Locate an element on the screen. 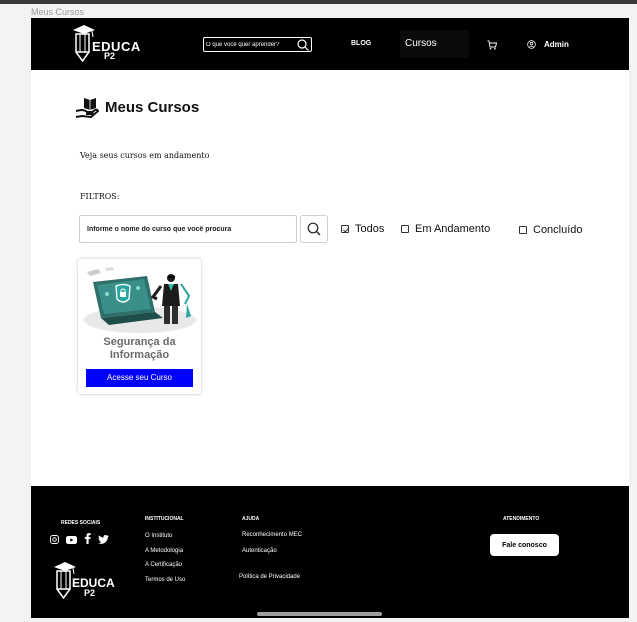 The width and height of the screenshot is (637, 622). course-search-button is located at coordinates (314, 229).